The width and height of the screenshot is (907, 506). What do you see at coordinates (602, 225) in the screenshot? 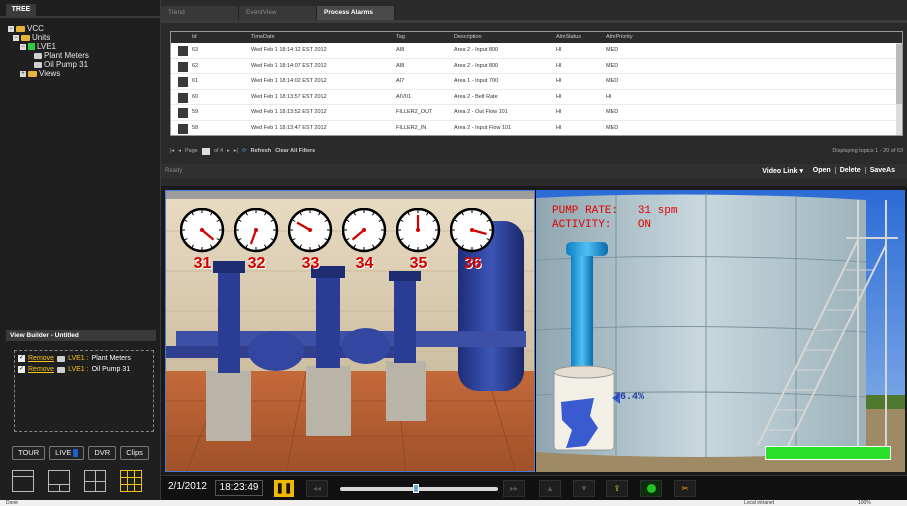
I see `activity-text: ACTIVITY: ON` at bounding box center [602, 225].